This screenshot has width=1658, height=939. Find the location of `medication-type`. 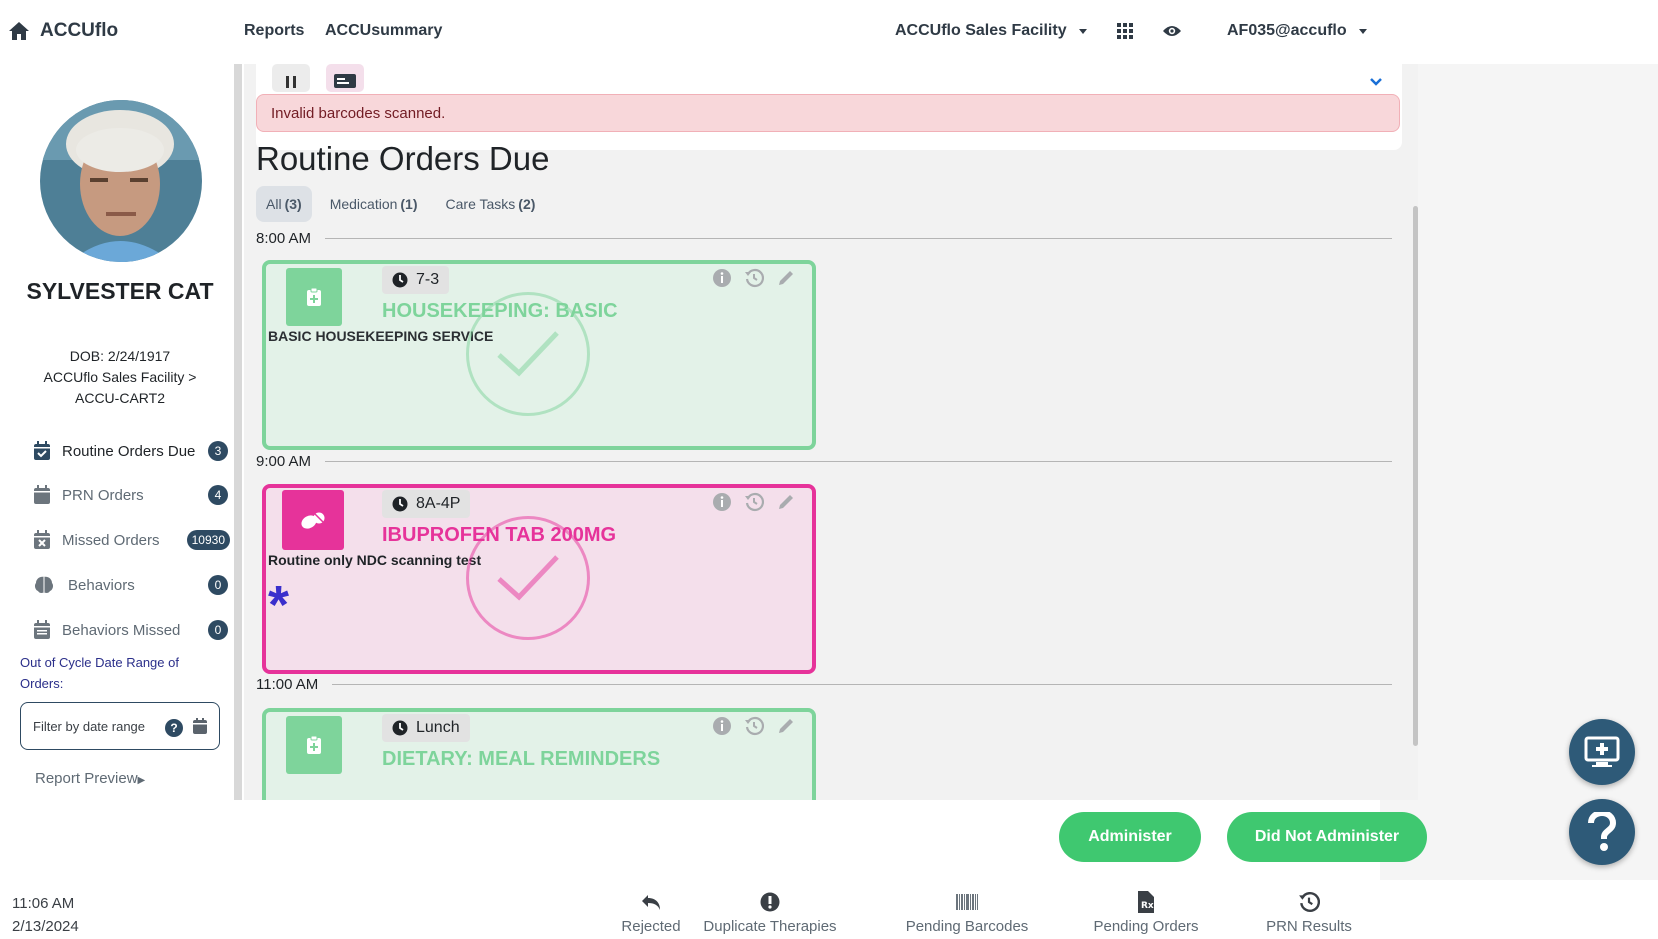

medication-type is located at coordinates (313, 520).